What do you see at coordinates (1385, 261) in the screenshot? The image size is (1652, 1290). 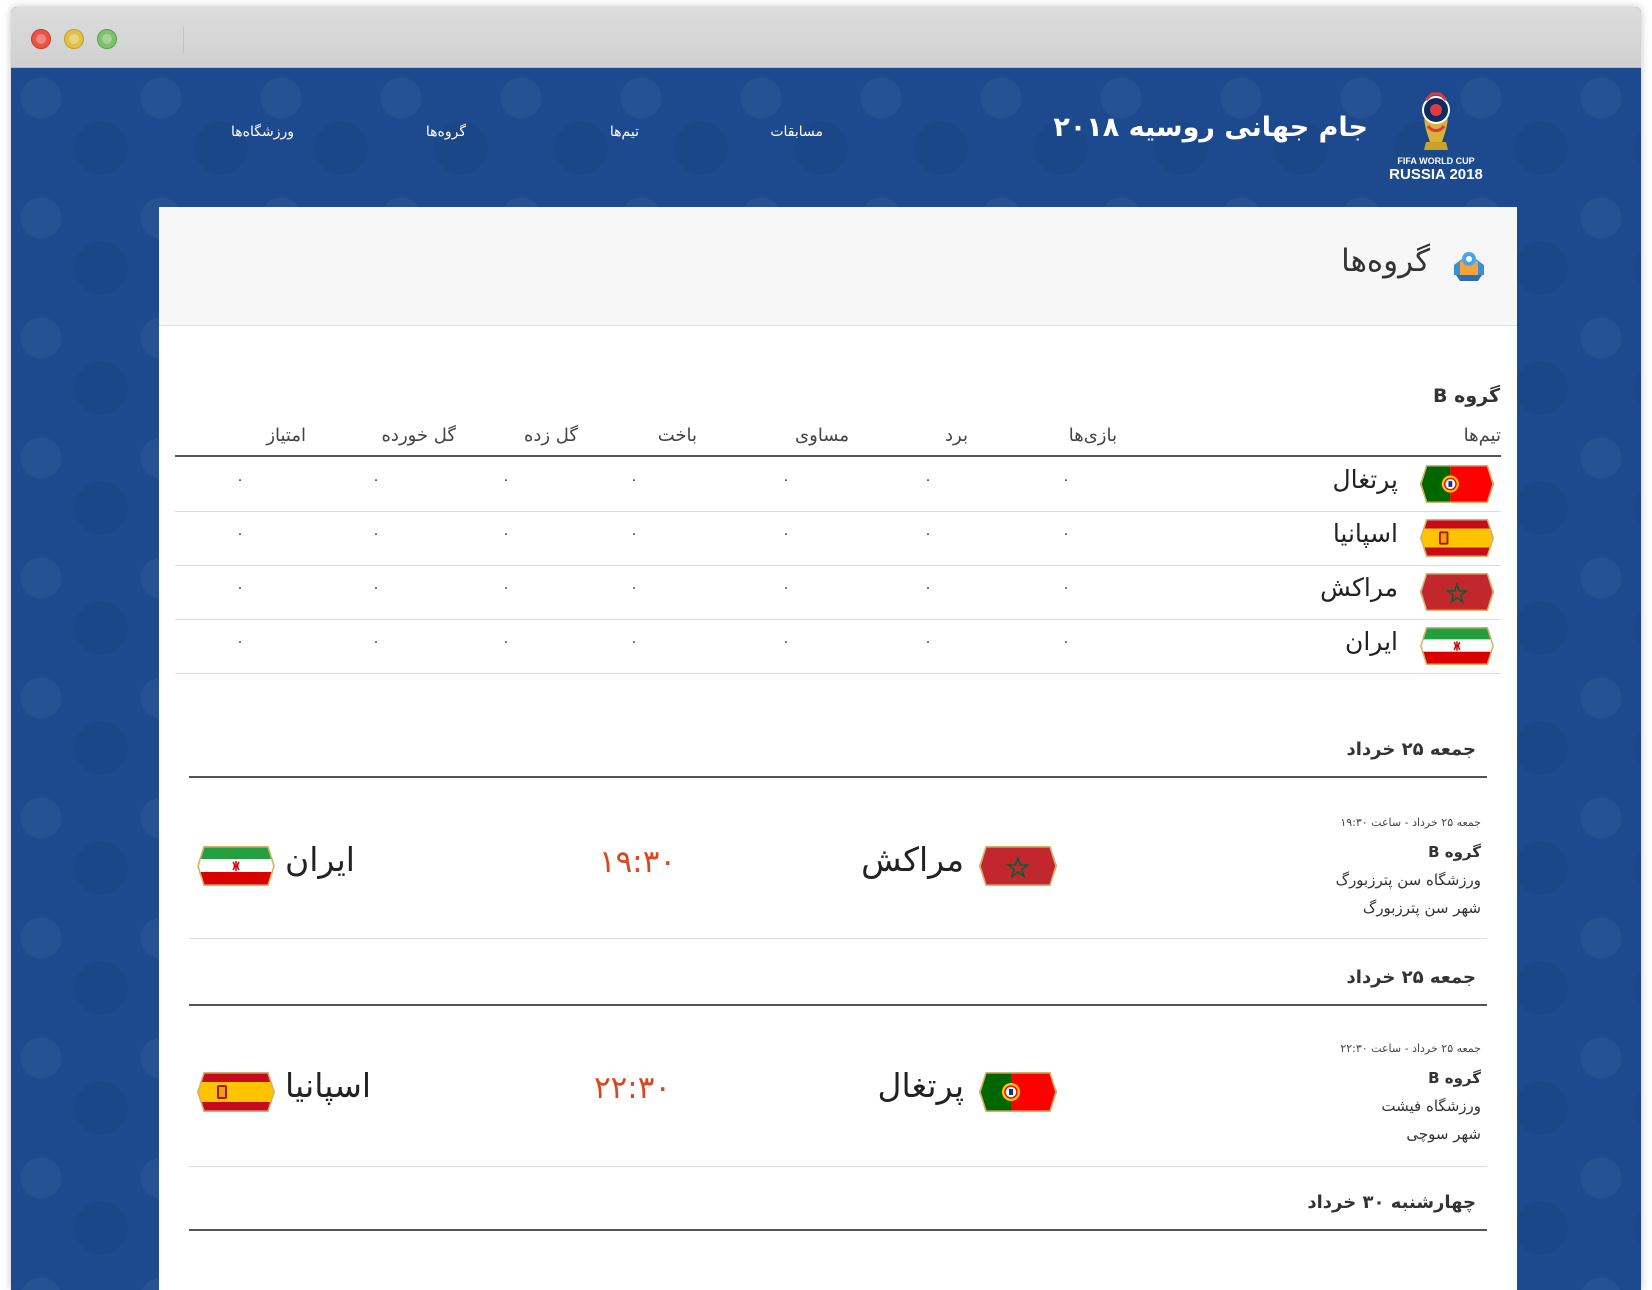 I see `page-title: گروه‌ها` at bounding box center [1385, 261].